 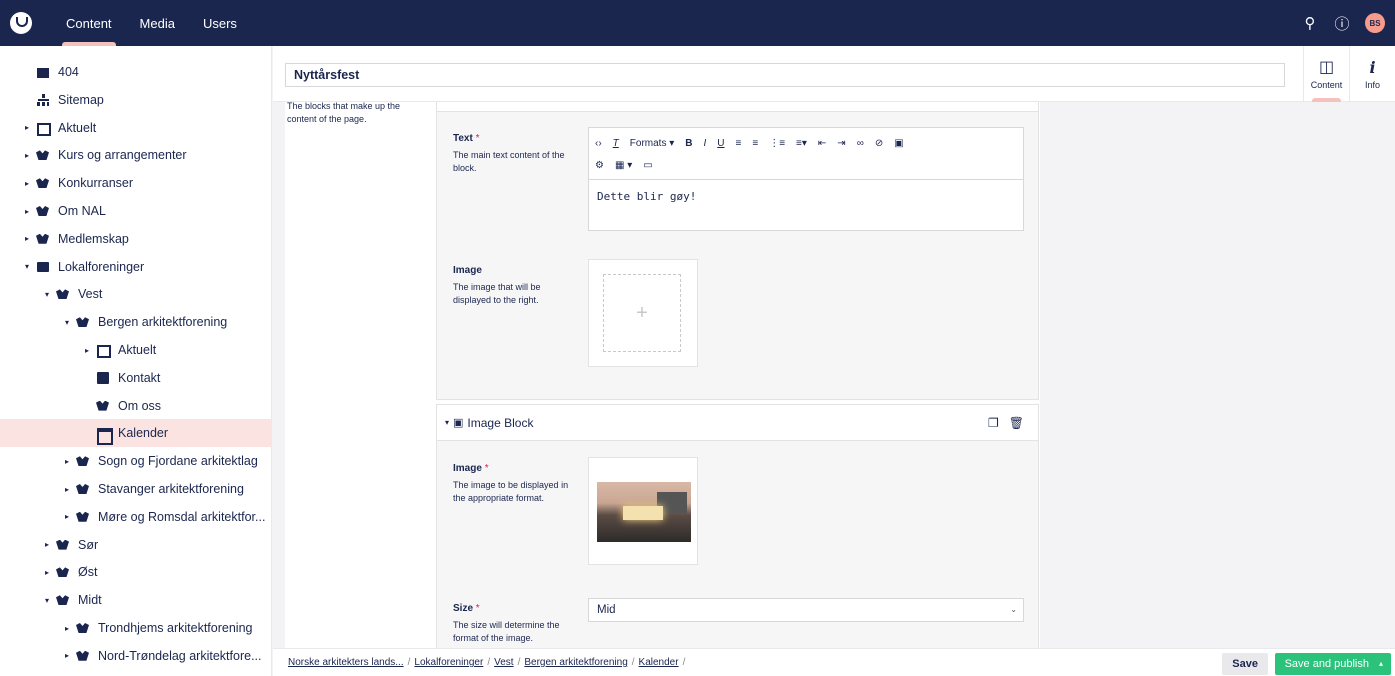 I want to click on nav-content: Content, so click(x=89, y=23).